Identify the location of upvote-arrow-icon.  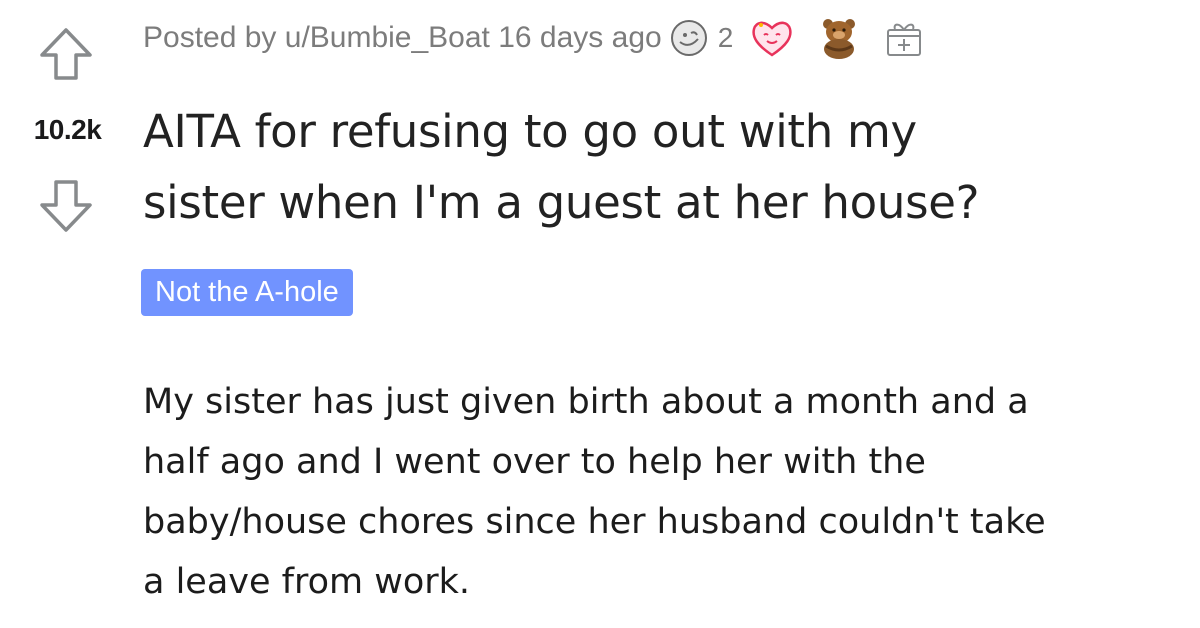
(66, 54).